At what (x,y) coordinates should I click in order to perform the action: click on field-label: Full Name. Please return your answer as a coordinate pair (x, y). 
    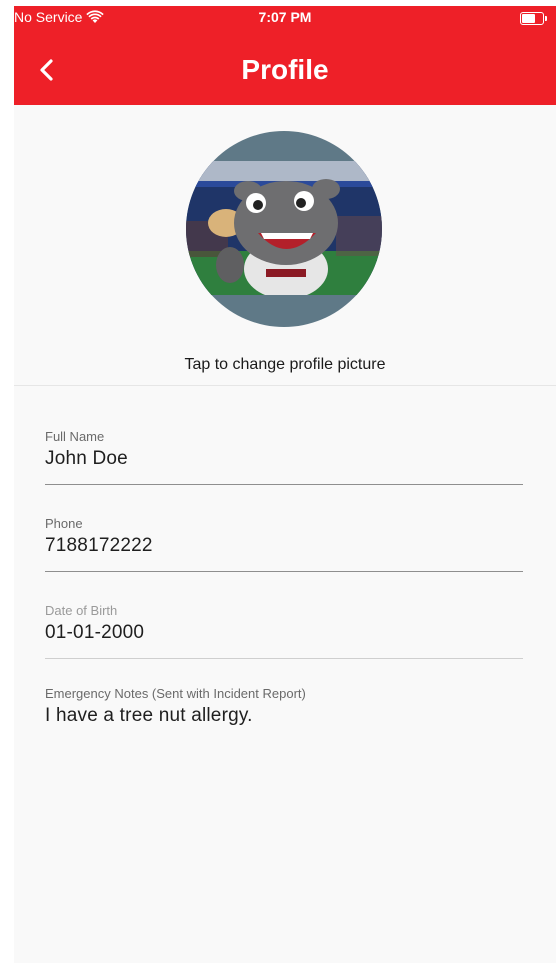
    Looking at the image, I should click on (75, 436).